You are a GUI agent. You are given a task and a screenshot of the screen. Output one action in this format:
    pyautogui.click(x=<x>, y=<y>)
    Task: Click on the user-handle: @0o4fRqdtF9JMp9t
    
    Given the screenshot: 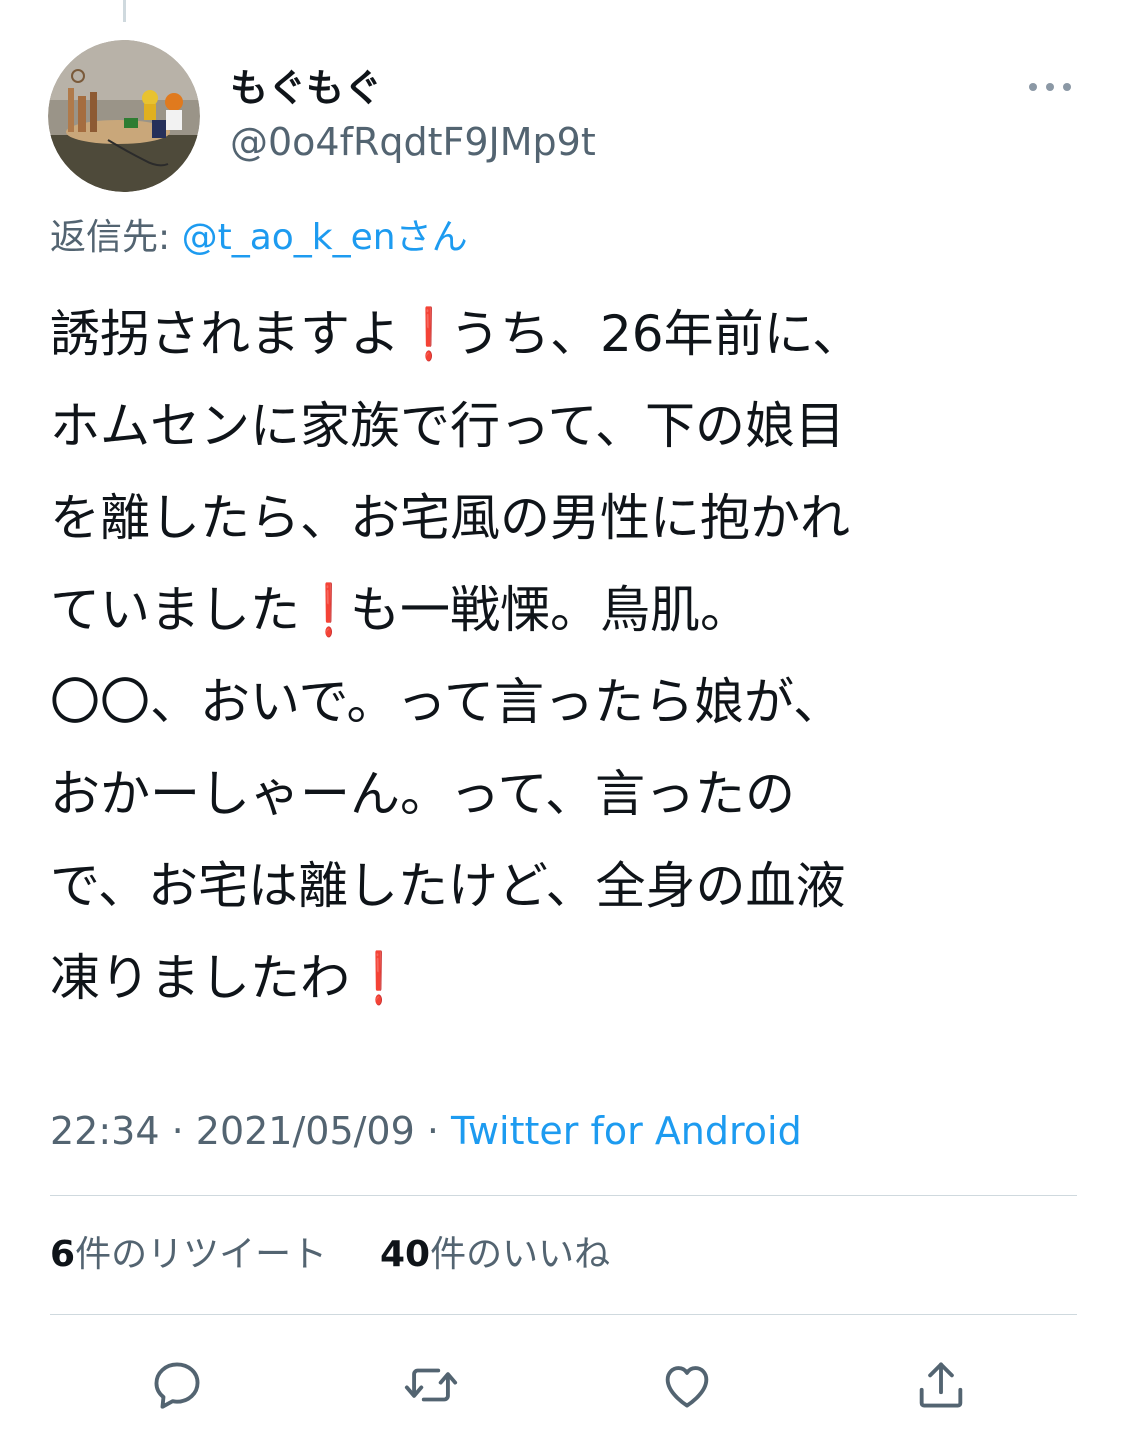 What is the action you would take?
    pyautogui.click(x=413, y=142)
    